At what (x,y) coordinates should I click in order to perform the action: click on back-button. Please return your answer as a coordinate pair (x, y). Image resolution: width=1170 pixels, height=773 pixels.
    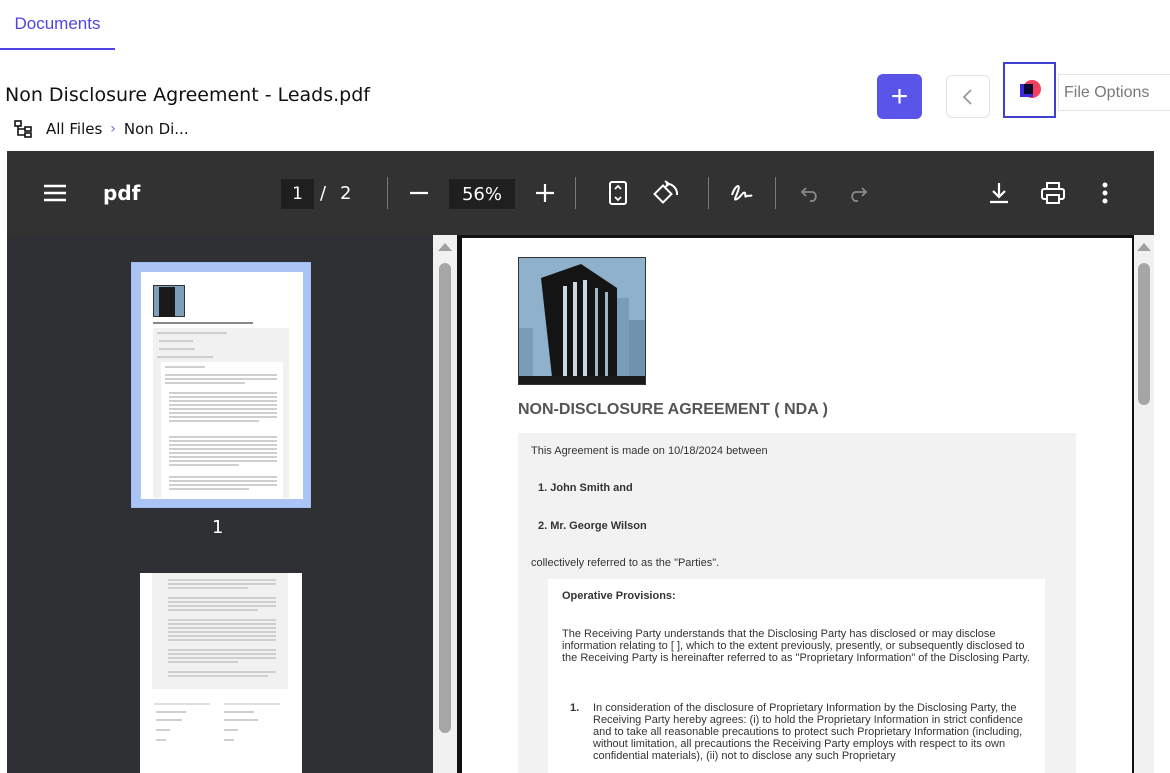
    Looking at the image, I should click on (968, 96).